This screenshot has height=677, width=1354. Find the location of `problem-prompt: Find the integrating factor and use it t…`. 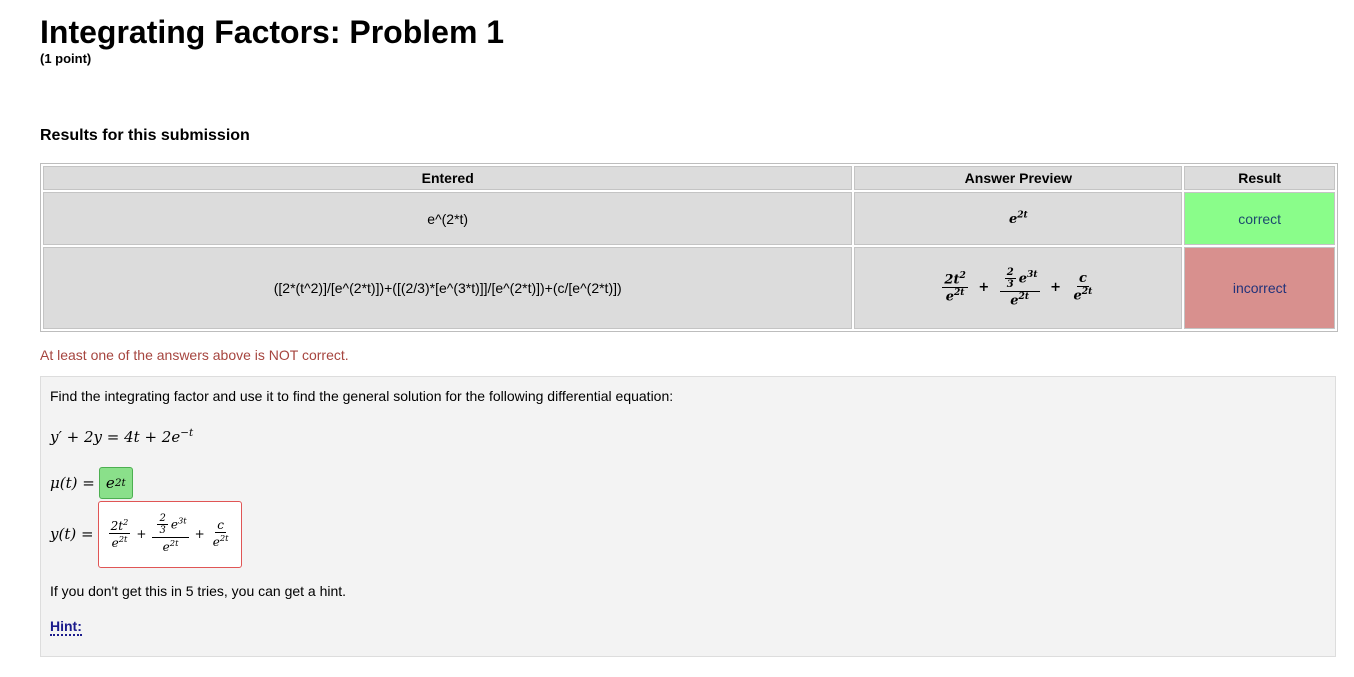

problem-prompt: Find the integrating factor and use it t… is located at coordinates (362, 396).